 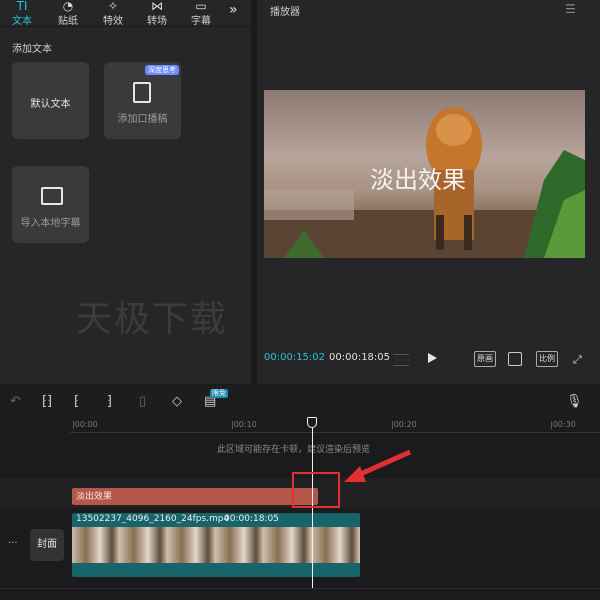 I want to click on tick-00-10: |00:10, so click(x=244, y=424).